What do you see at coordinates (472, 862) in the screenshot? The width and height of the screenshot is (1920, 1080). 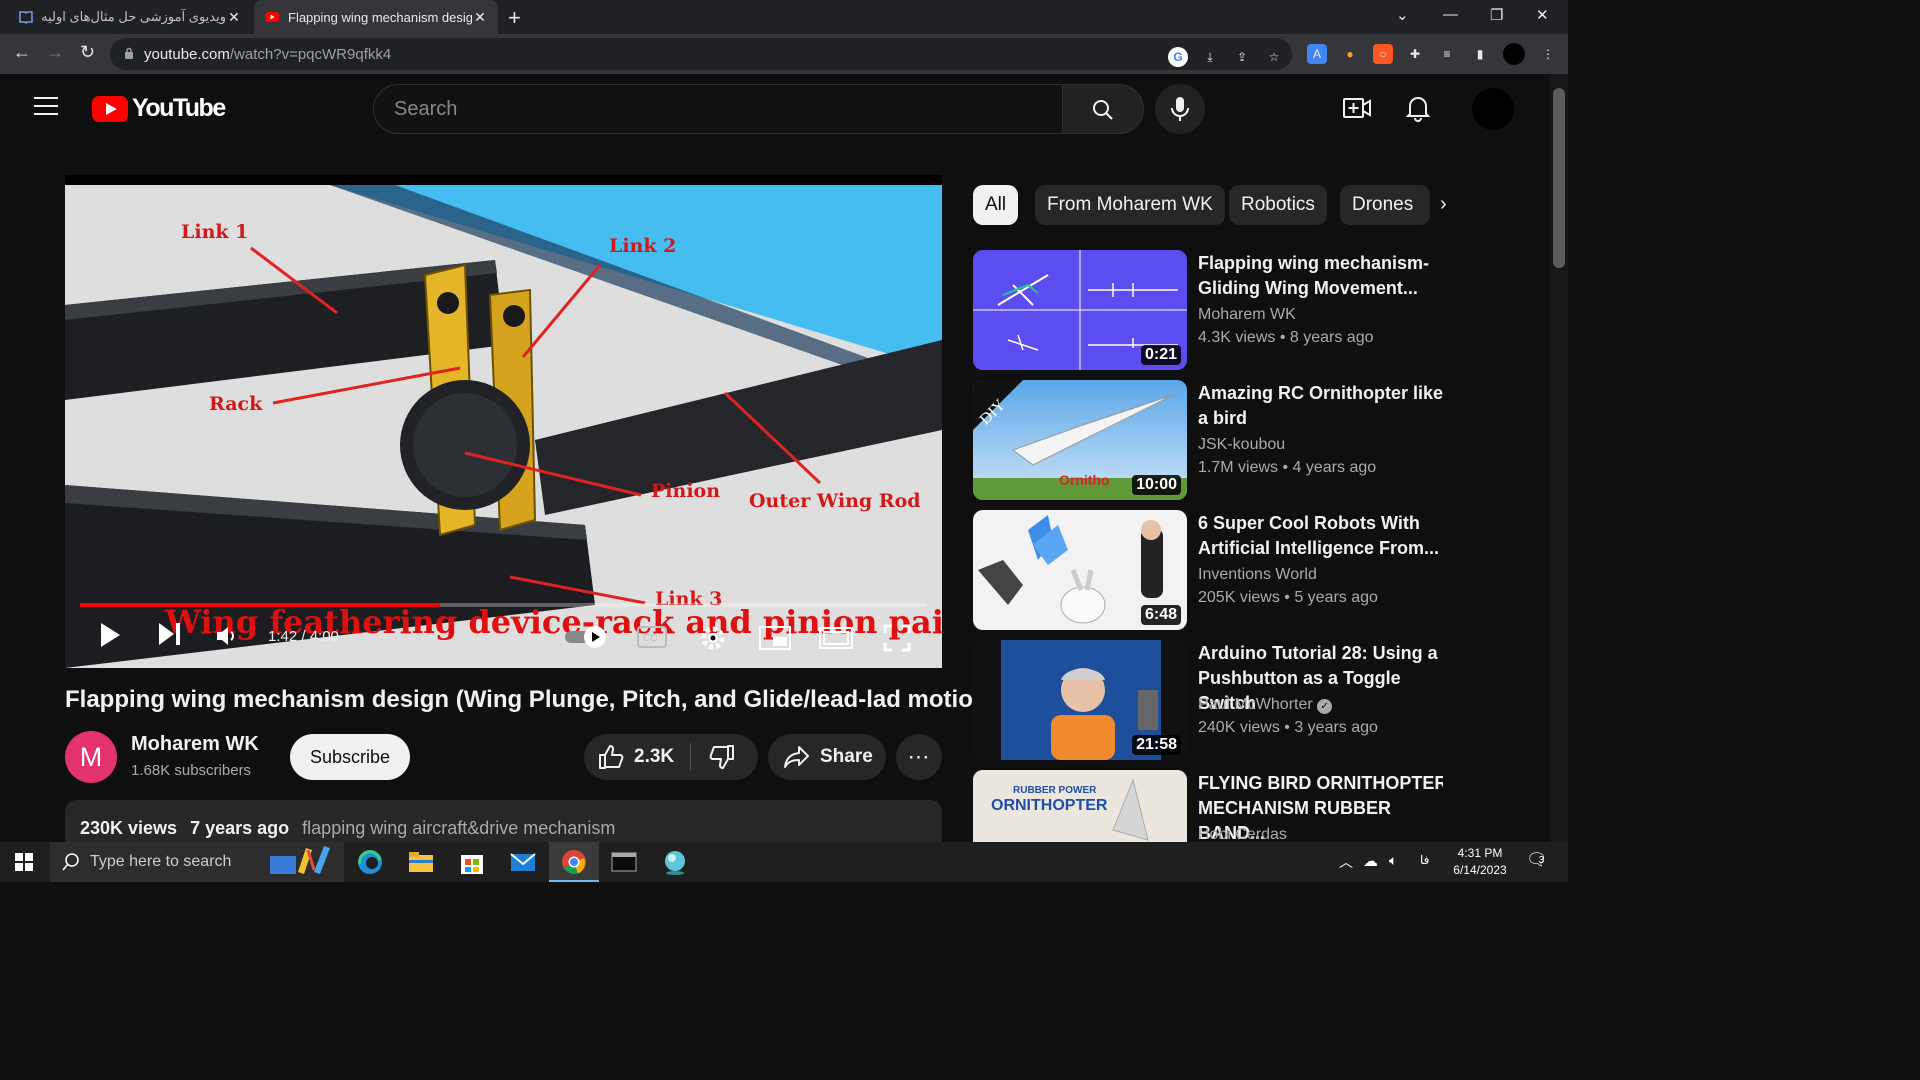 I see `microsoft-store-icon` at bounding box center [472, 862].